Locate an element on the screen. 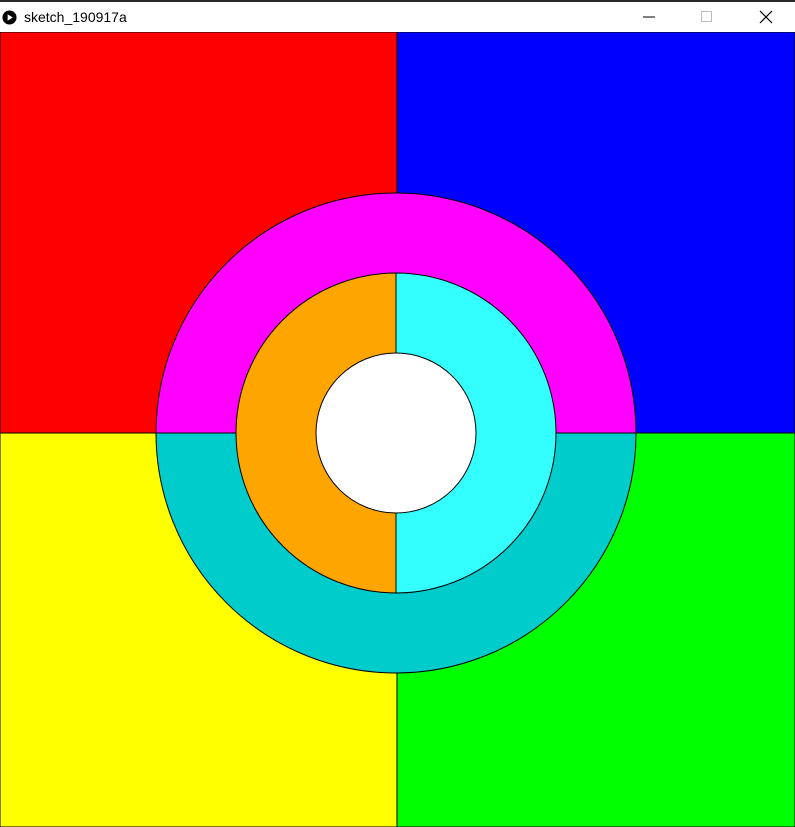 The width and height of the screenshot is (795, 827). play-circle-icon is located at coordinates (9, 17).